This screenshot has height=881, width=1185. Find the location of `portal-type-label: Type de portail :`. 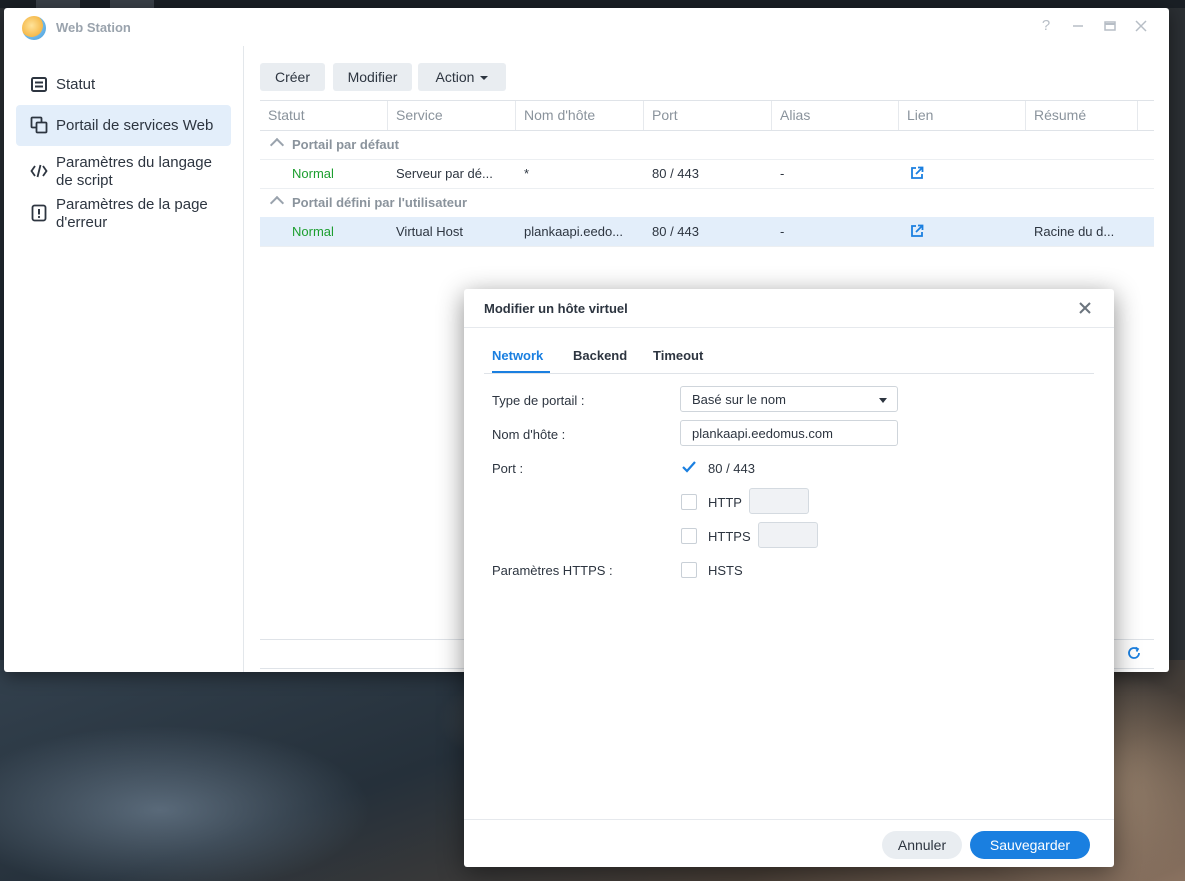

portal-type-label: Type de portail : is located at coordinates (538, 400).